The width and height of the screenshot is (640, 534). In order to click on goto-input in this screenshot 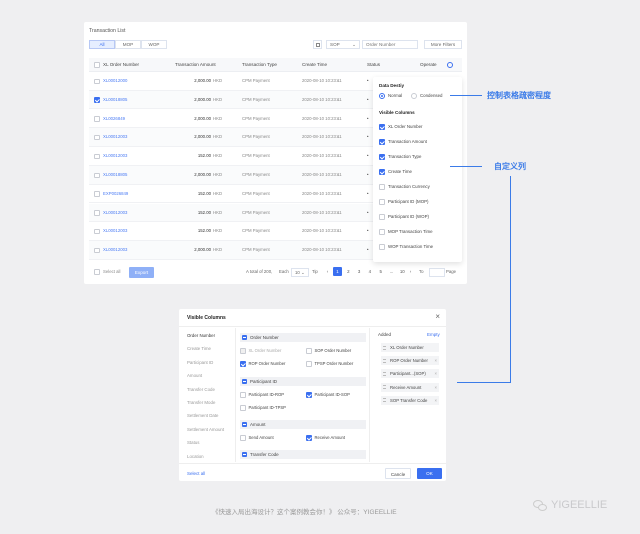, I will do `click(437, 272)`.